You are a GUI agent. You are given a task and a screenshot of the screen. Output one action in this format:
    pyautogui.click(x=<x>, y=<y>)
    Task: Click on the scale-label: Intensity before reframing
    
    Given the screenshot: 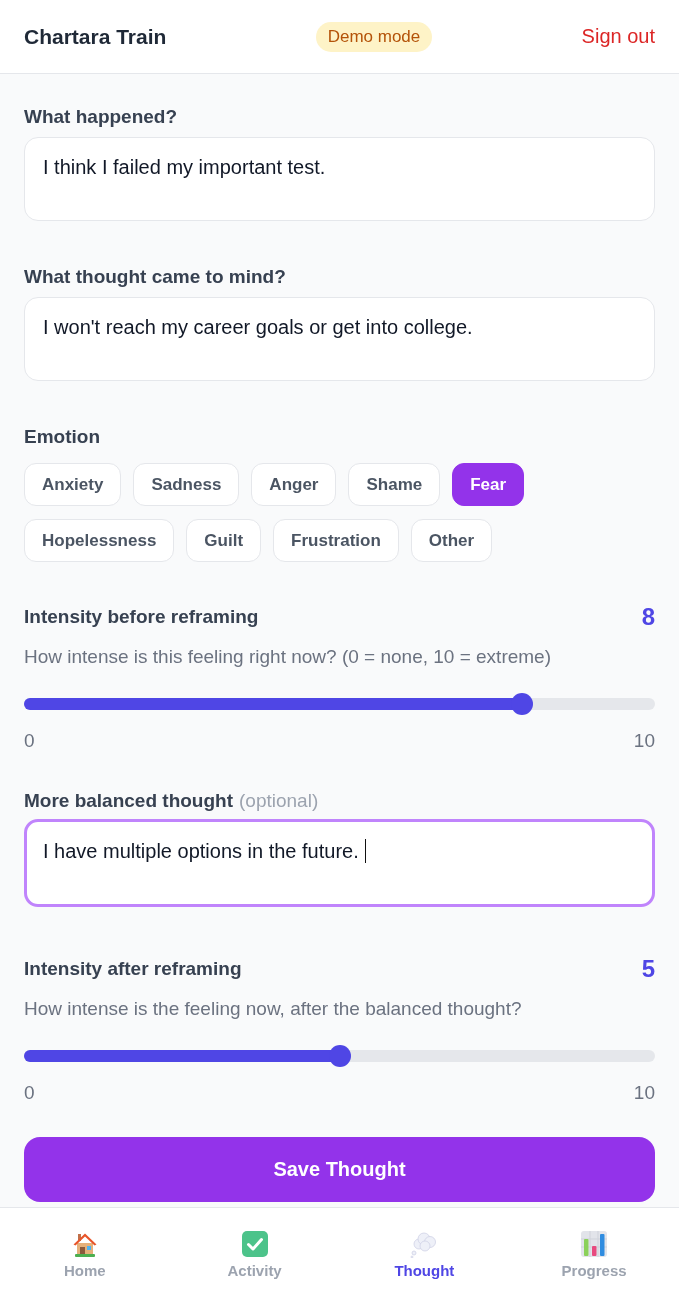 What is the action you would take?
    pyautogui.click(x=141, y=617)
    